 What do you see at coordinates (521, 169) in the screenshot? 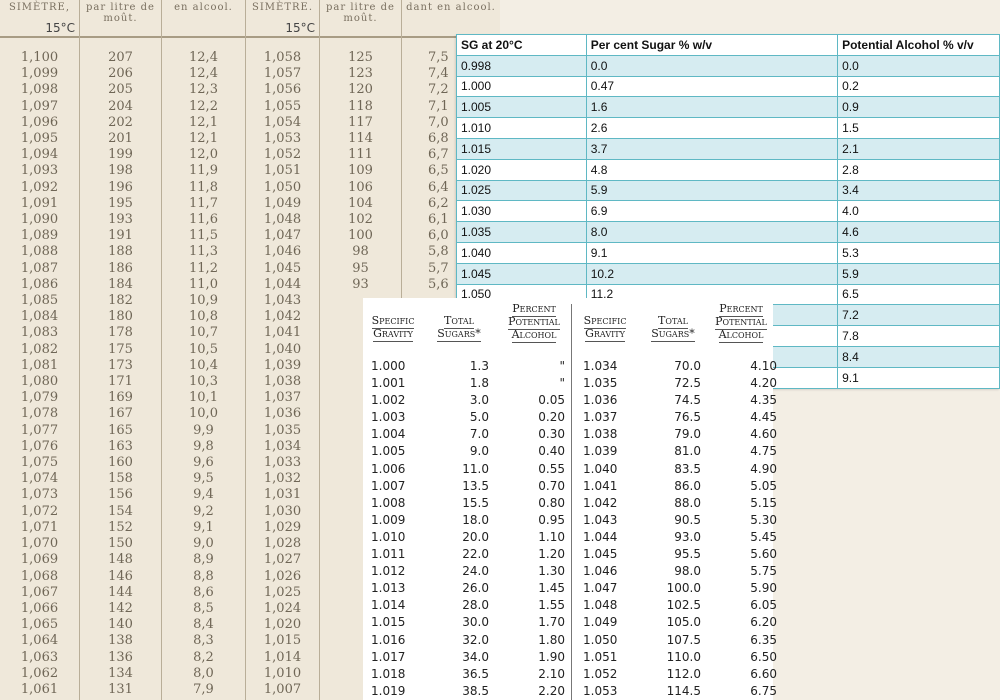
I see `sg-cell-gravity: 1.020` at bounding box center [521, 169].